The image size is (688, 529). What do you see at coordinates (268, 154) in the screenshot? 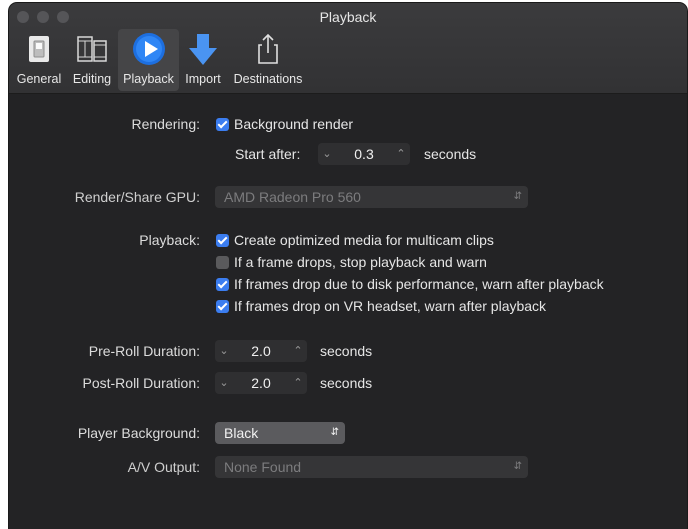
I see `start-after-label: Start after:` at bounding box center [268, 154].